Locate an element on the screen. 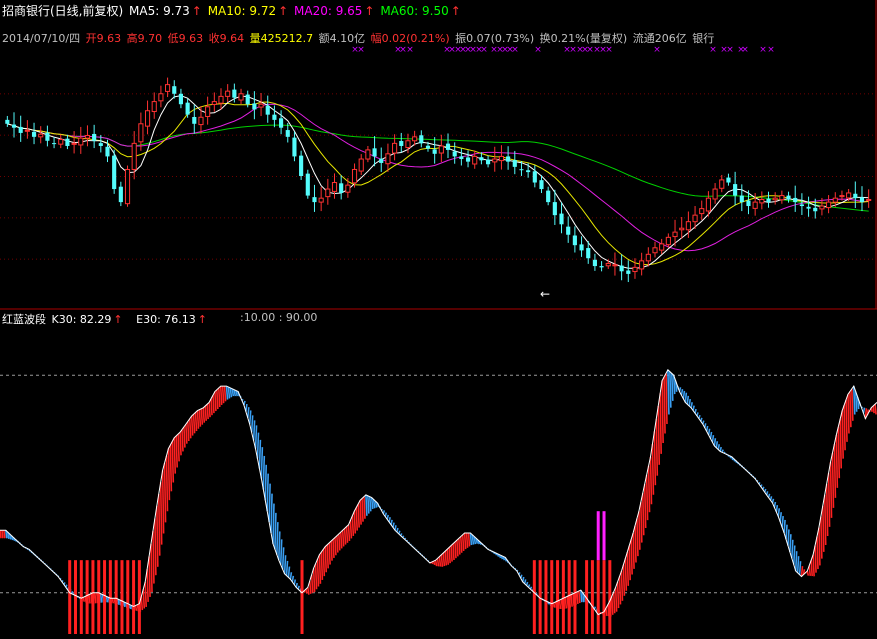 This screenshot has height=639, width=877. info-date: 2014/07/10/四 is located at coordinates (41, 38).